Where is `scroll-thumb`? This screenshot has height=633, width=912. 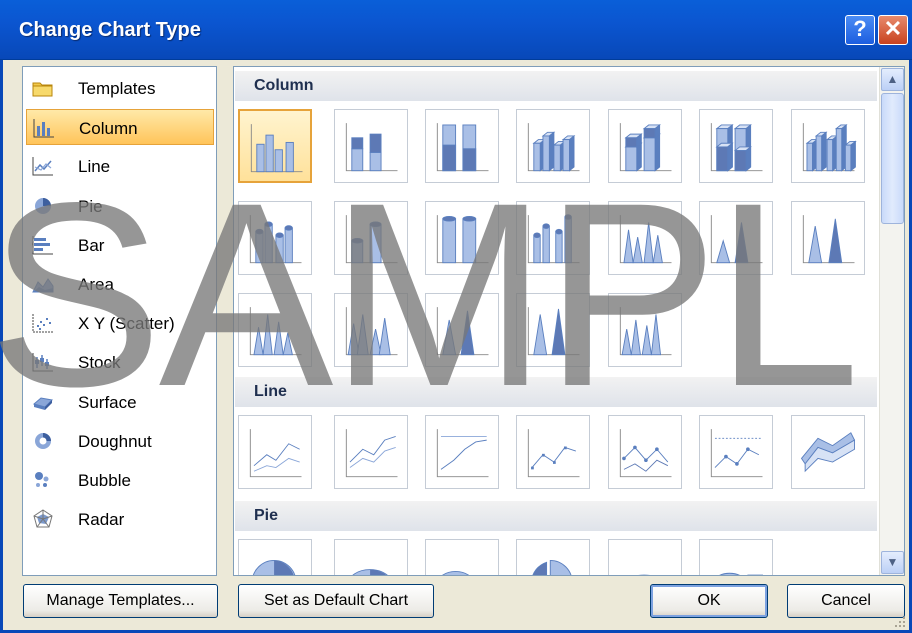
scroll-thumb is located at coordinates (892, 158).